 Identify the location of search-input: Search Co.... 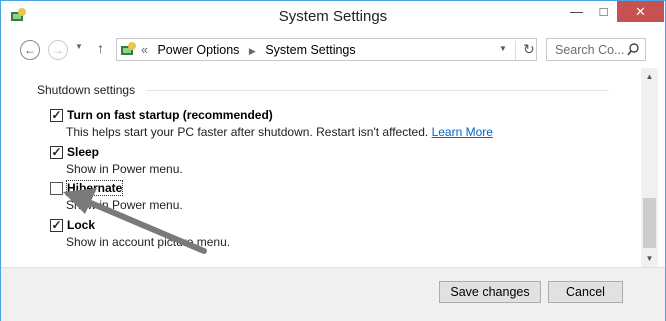
(596, 49).